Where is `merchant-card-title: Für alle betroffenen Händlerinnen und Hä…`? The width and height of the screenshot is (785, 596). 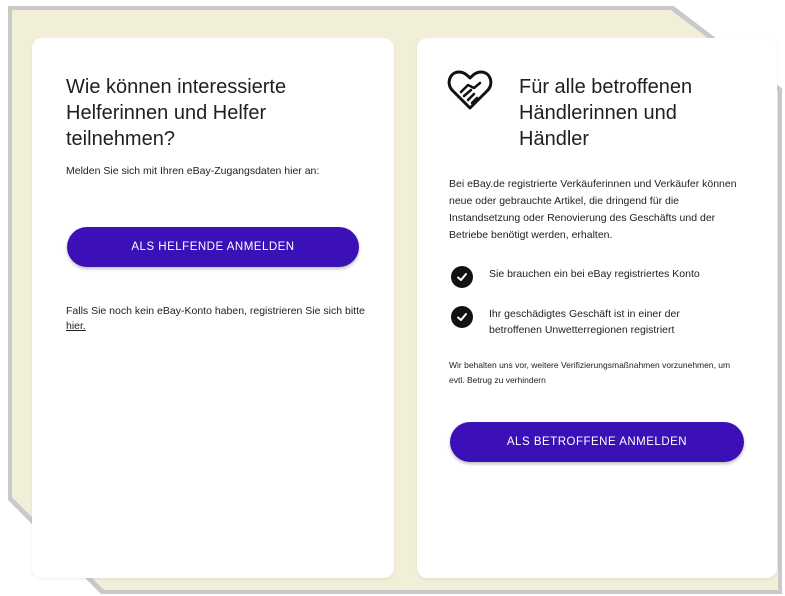 merchant-card-title: Für alle betroffenen Händlerinnen und Hä… is located at coordinates (606, 113).